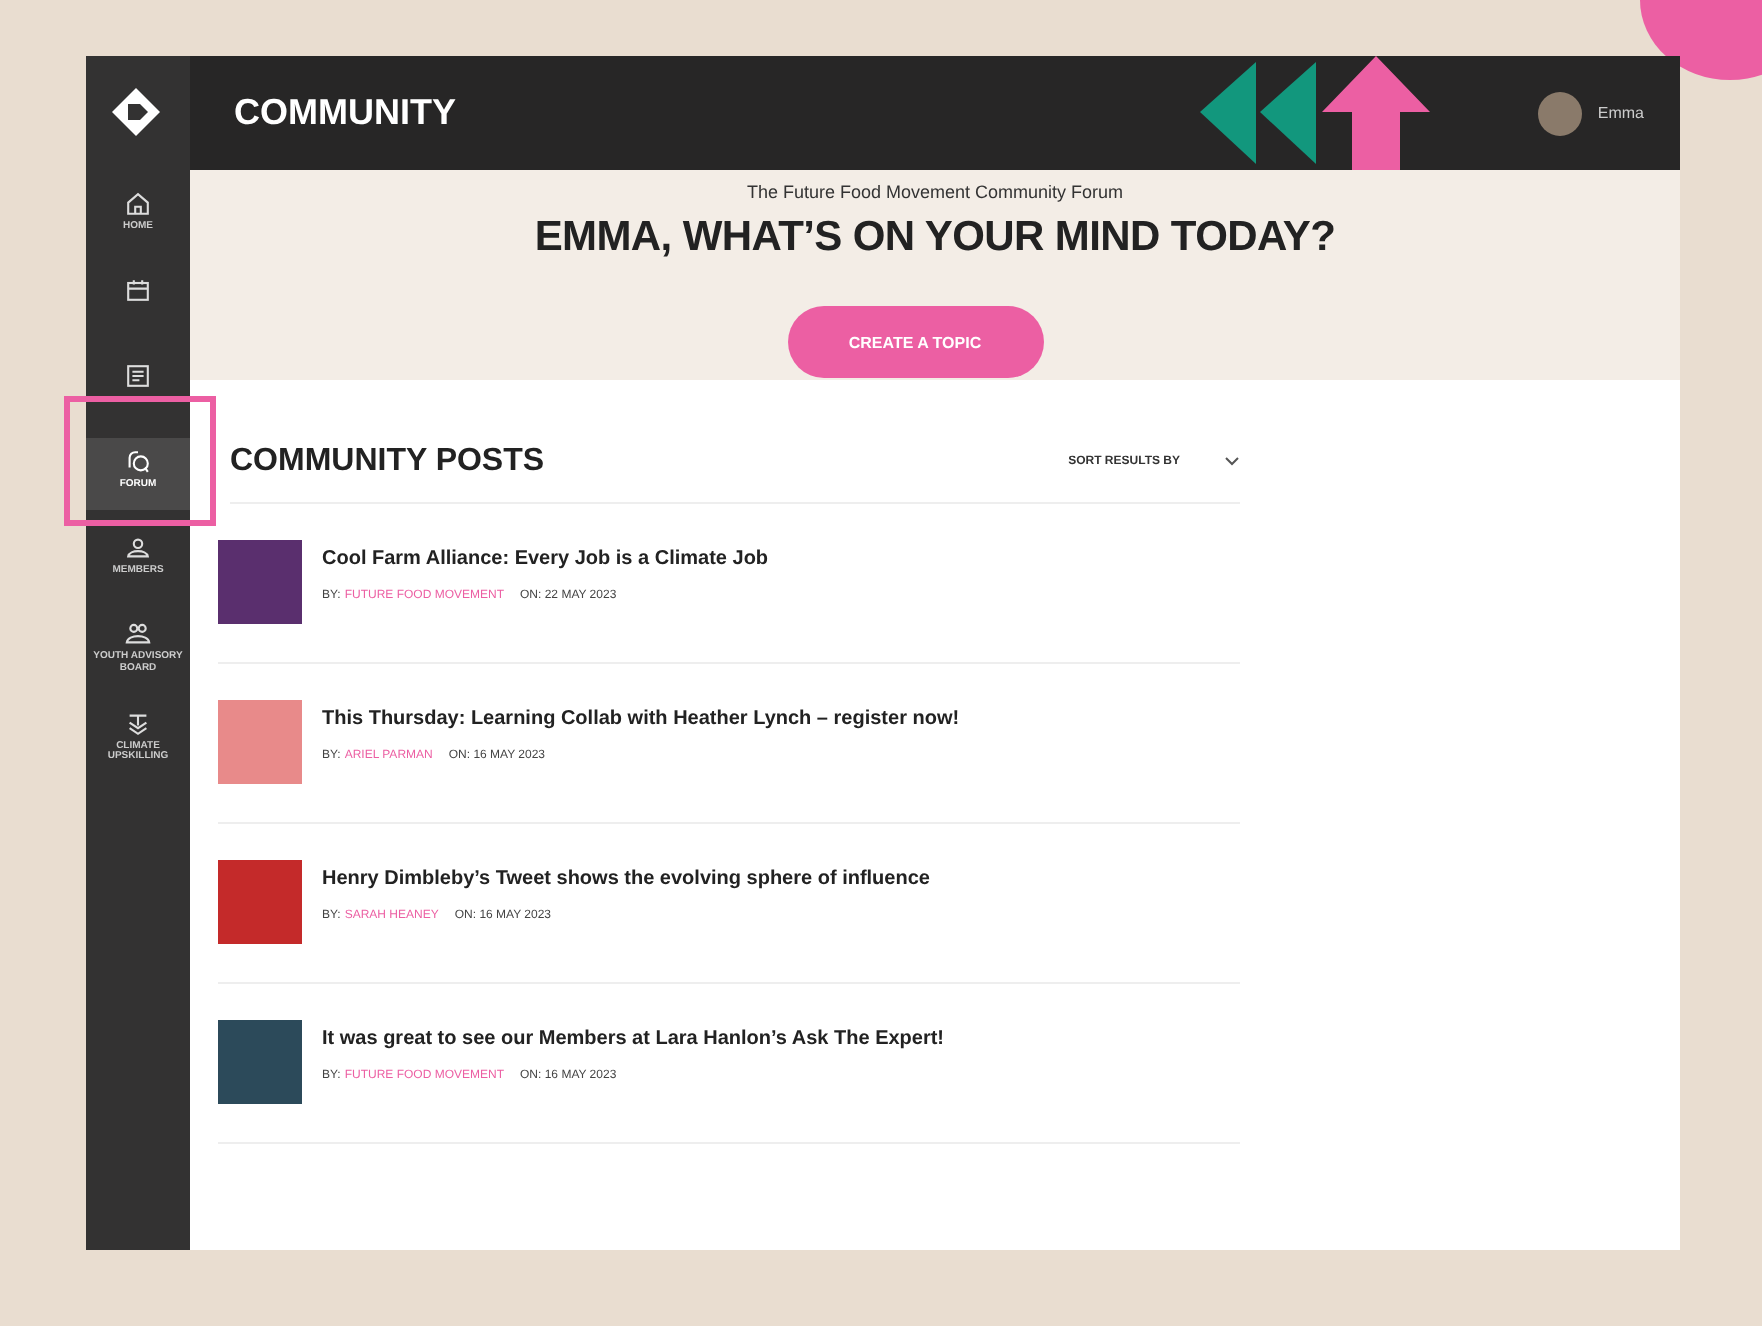 This screenshot has width=1762, height=1326. Describe the element at coordinates (1232, 462) in the screenshot. I see `chevron-icon` at that location.